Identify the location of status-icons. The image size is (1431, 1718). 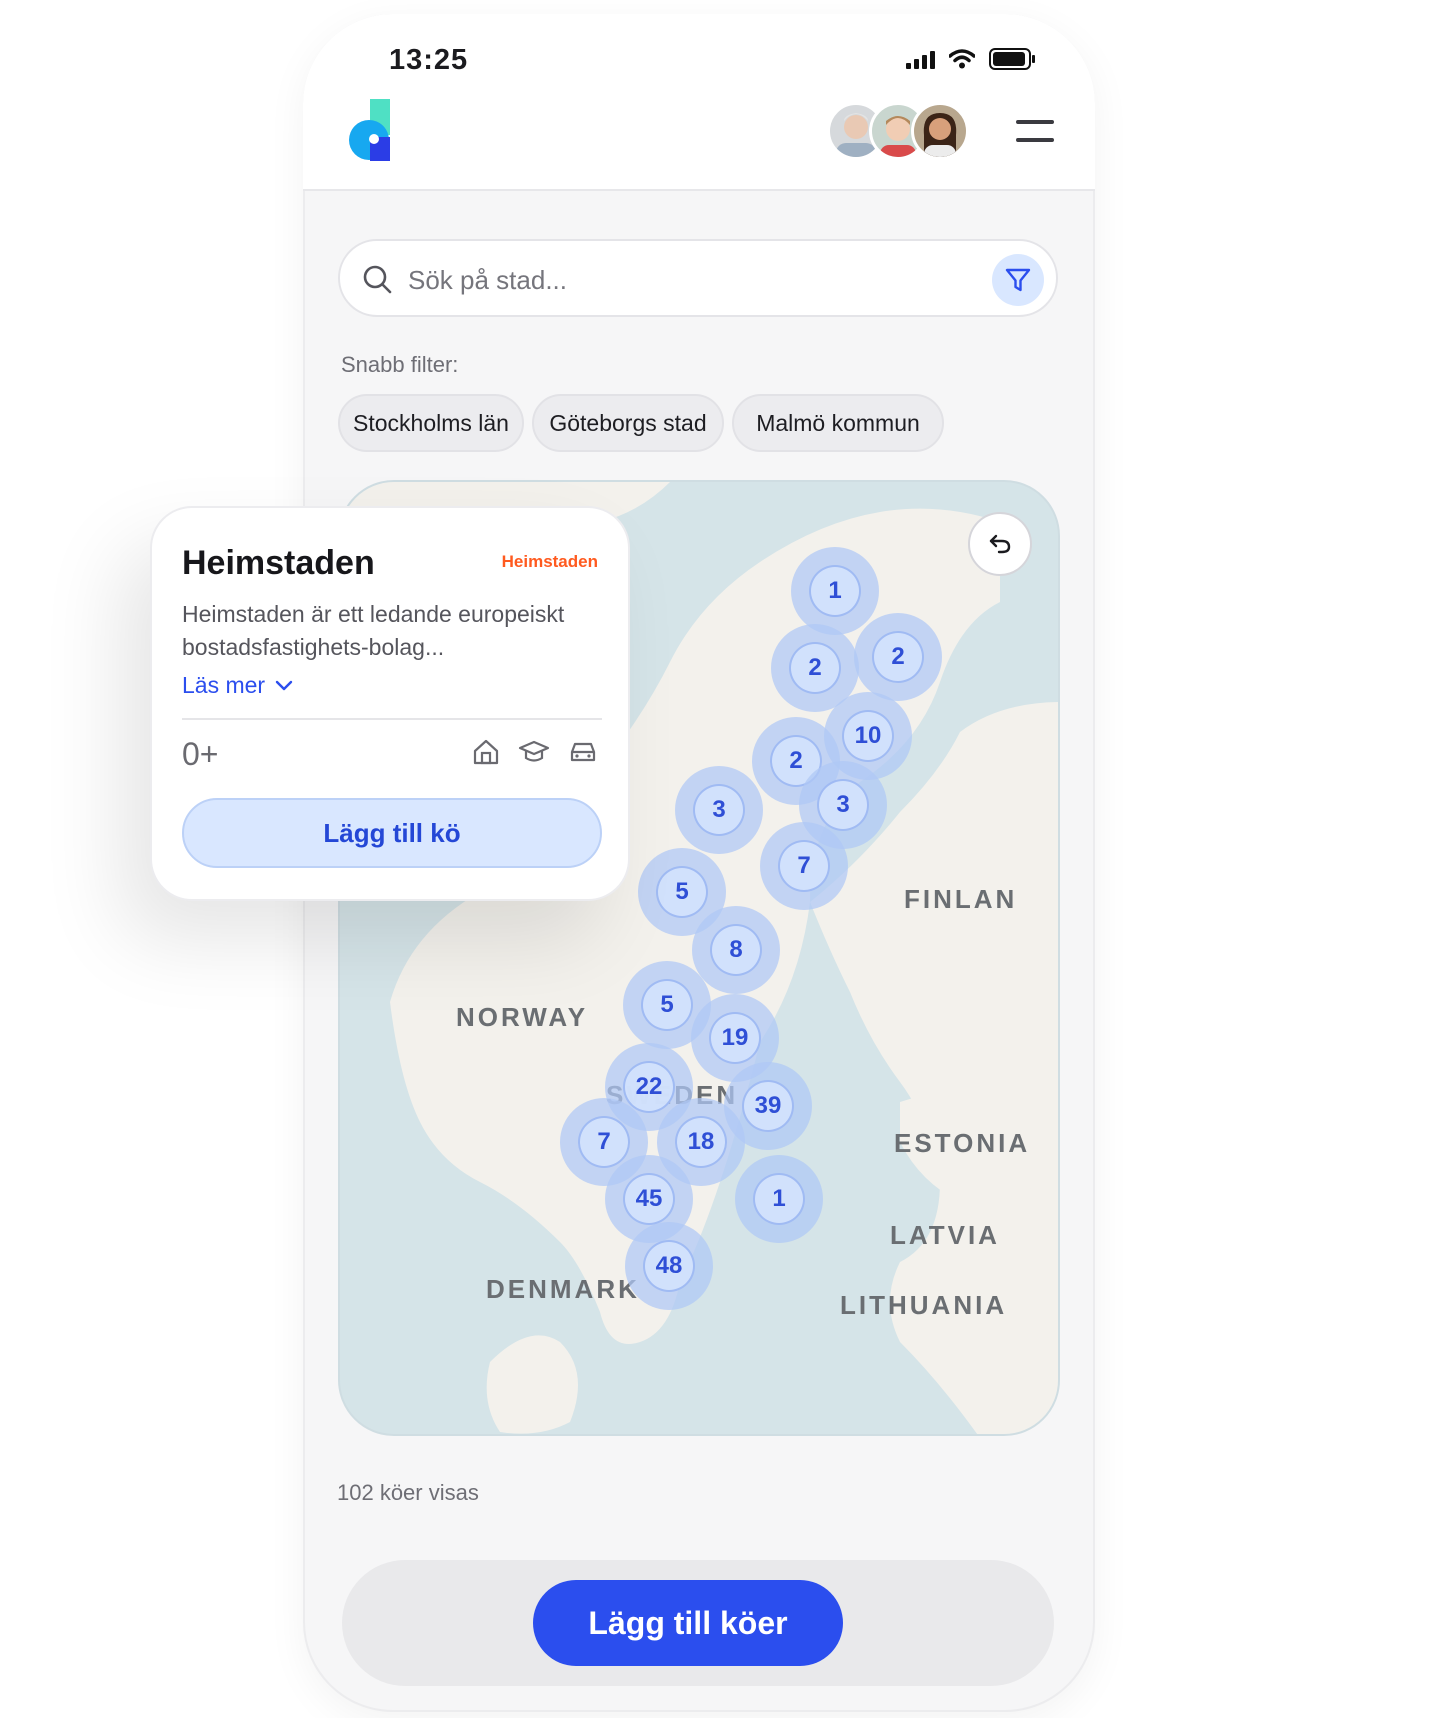
(970, 59).